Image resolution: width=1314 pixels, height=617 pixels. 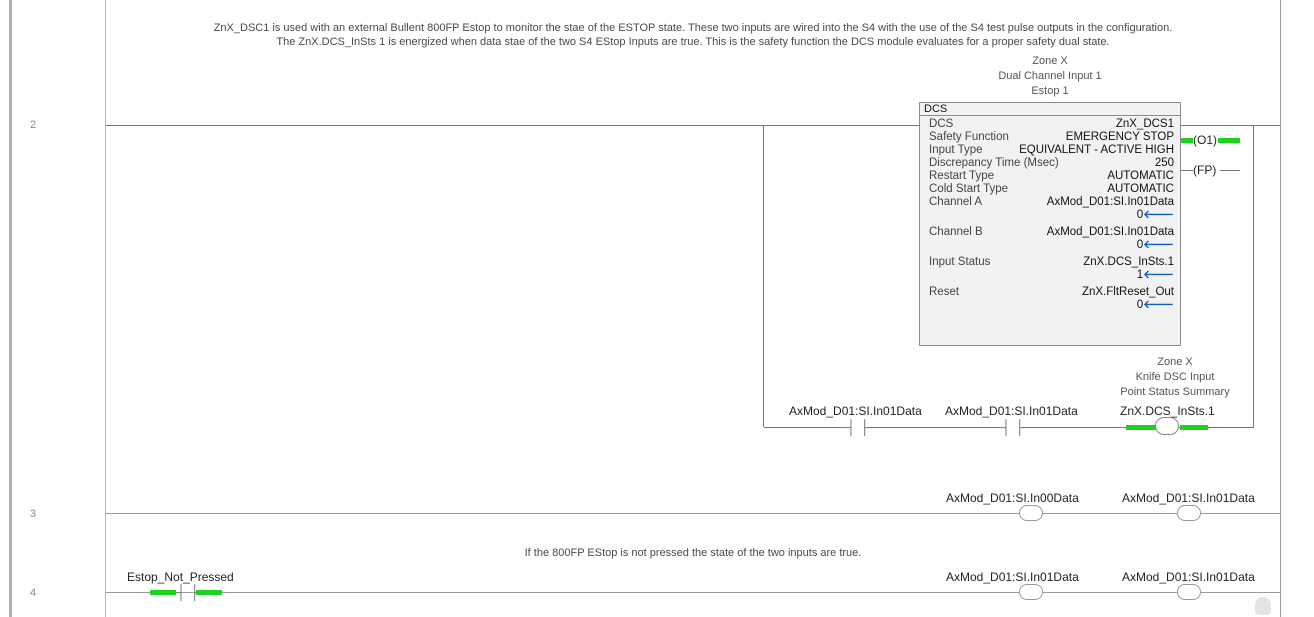 I want to click on o1-energized-right, so click(x=1229, y=140).